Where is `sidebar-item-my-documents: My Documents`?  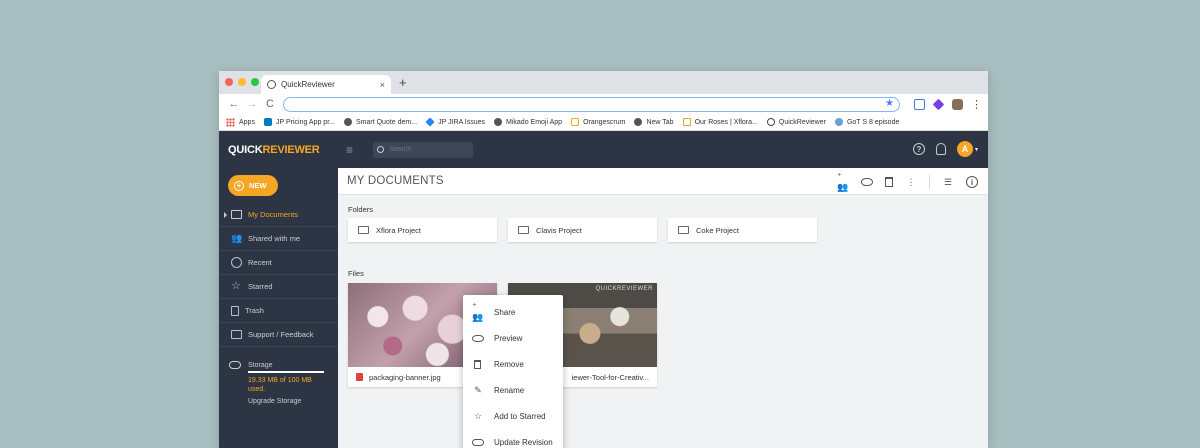
sidebar-item-my-documents: My Documents is located at coordinates (278, 215).